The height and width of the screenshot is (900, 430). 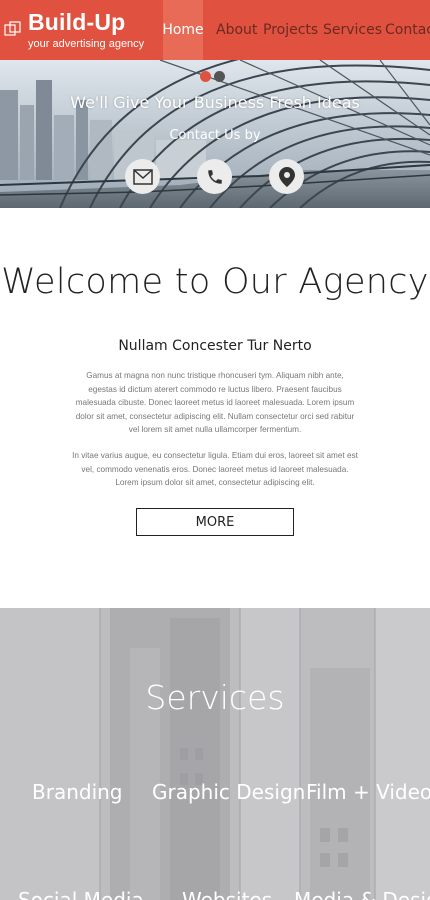 What do you see at coordinates (236, 30) in the screenshot?
I see `nav-item-about: About` at bounding box center [236, 30].